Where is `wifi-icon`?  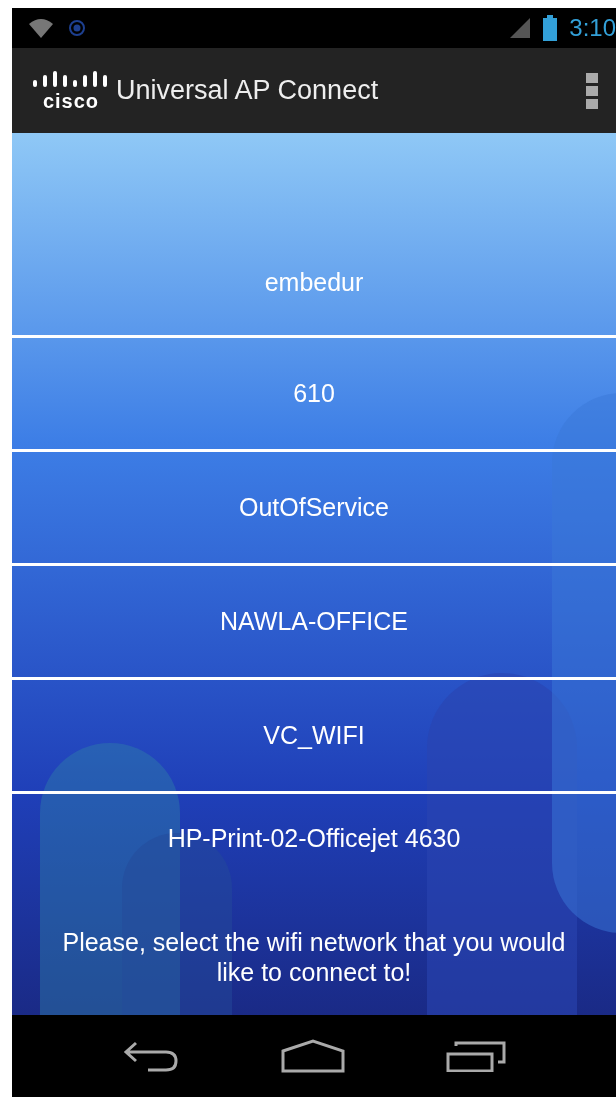 wifi-icon is located at coordinates (41, 28).